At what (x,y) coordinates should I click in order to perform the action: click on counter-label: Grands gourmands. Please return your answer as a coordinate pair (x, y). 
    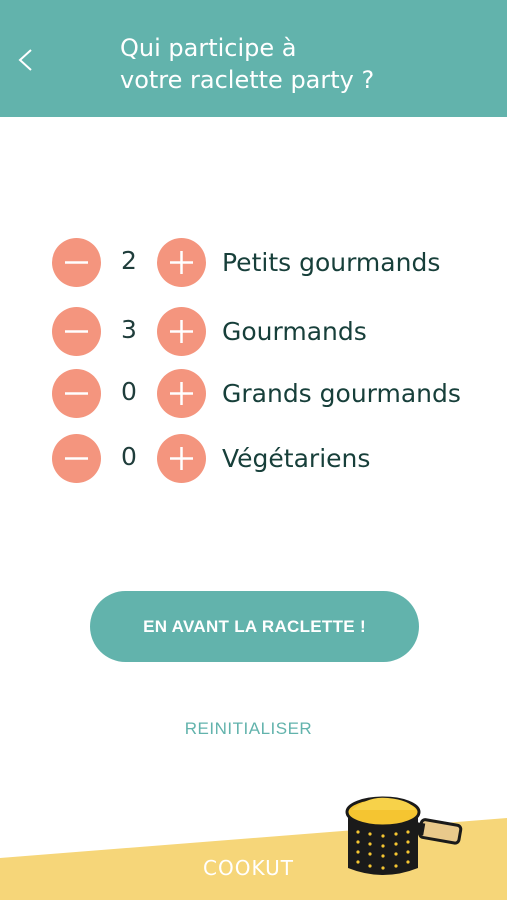
    Looking at the image, I should click on (341, 393).